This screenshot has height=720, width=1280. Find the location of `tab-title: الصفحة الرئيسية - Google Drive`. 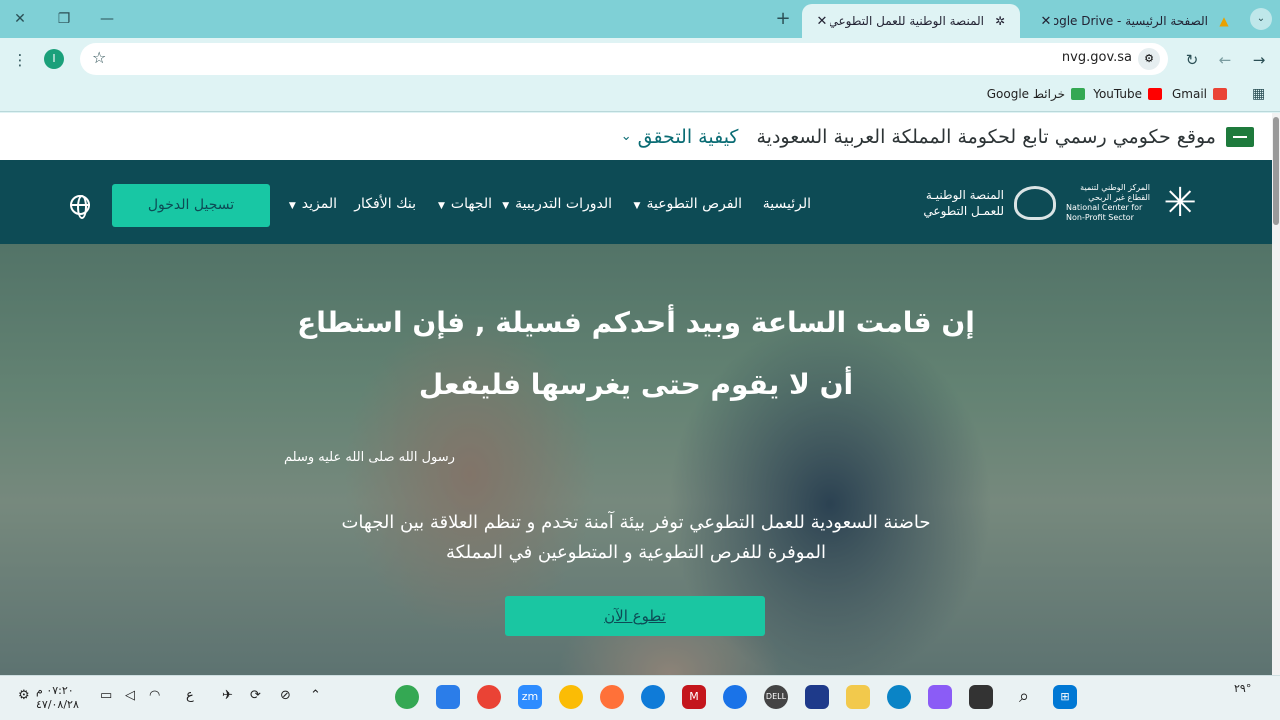

tab-title: الصفحة الرئيسية - Google Drive is located at coordinates (1131, 21).